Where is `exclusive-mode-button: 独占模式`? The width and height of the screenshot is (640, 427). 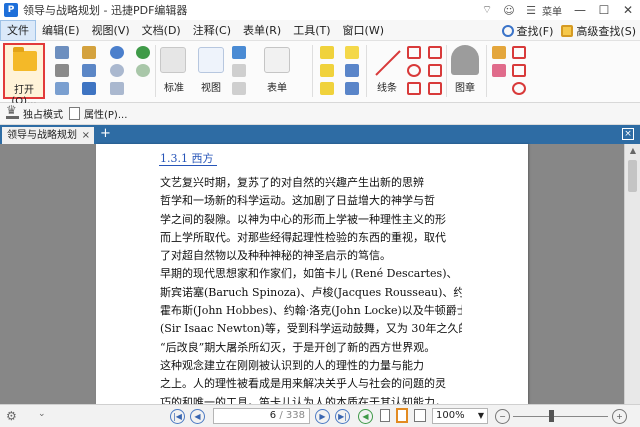
exclusive-mode-button: 独占模式 is located at coordinates (34, 112).